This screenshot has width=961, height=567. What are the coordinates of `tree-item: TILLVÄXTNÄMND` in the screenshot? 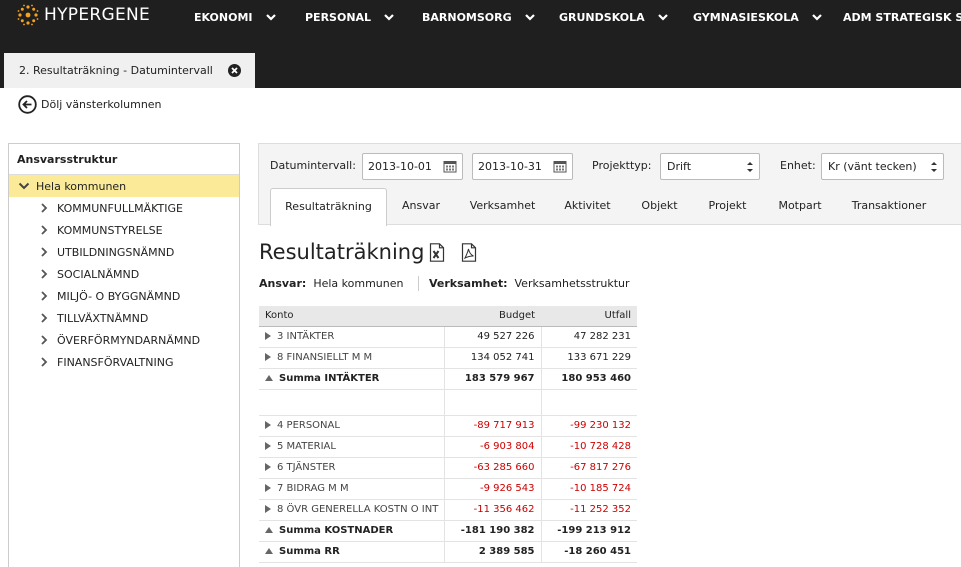 It's located at (124, 318).